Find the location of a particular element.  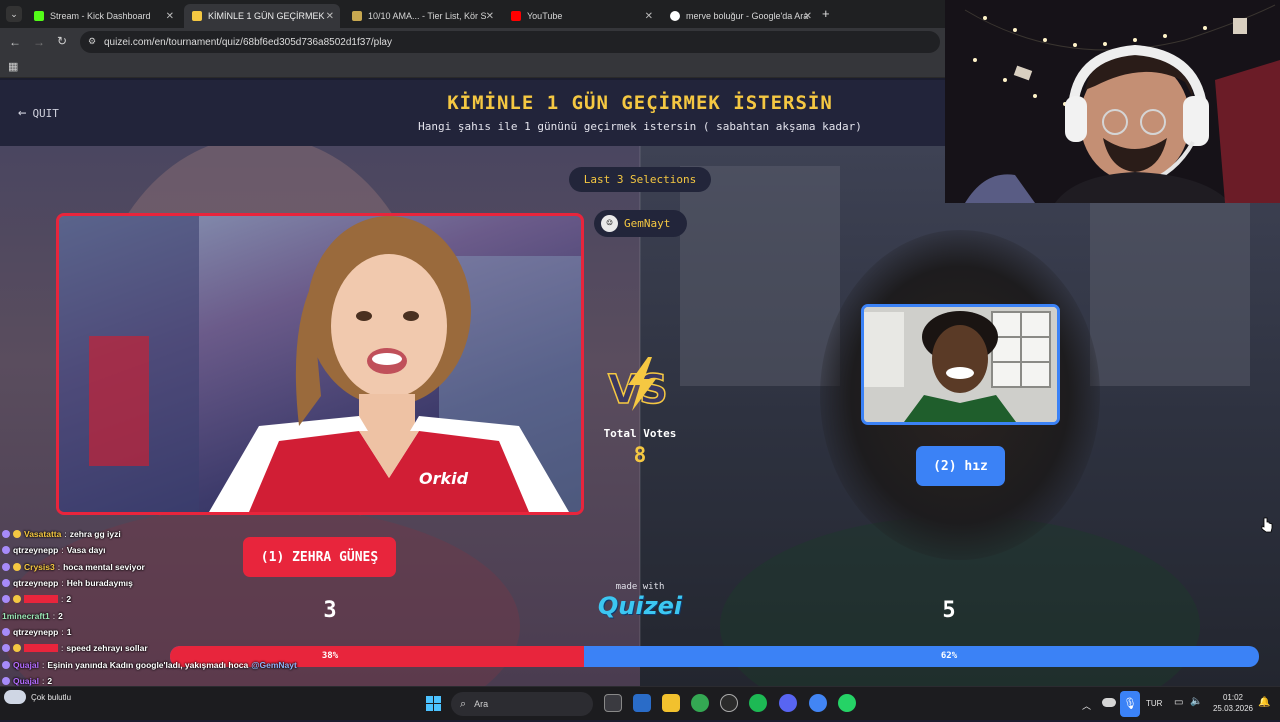

chat-username: Crysis3 is located at coordinates (39, 566).